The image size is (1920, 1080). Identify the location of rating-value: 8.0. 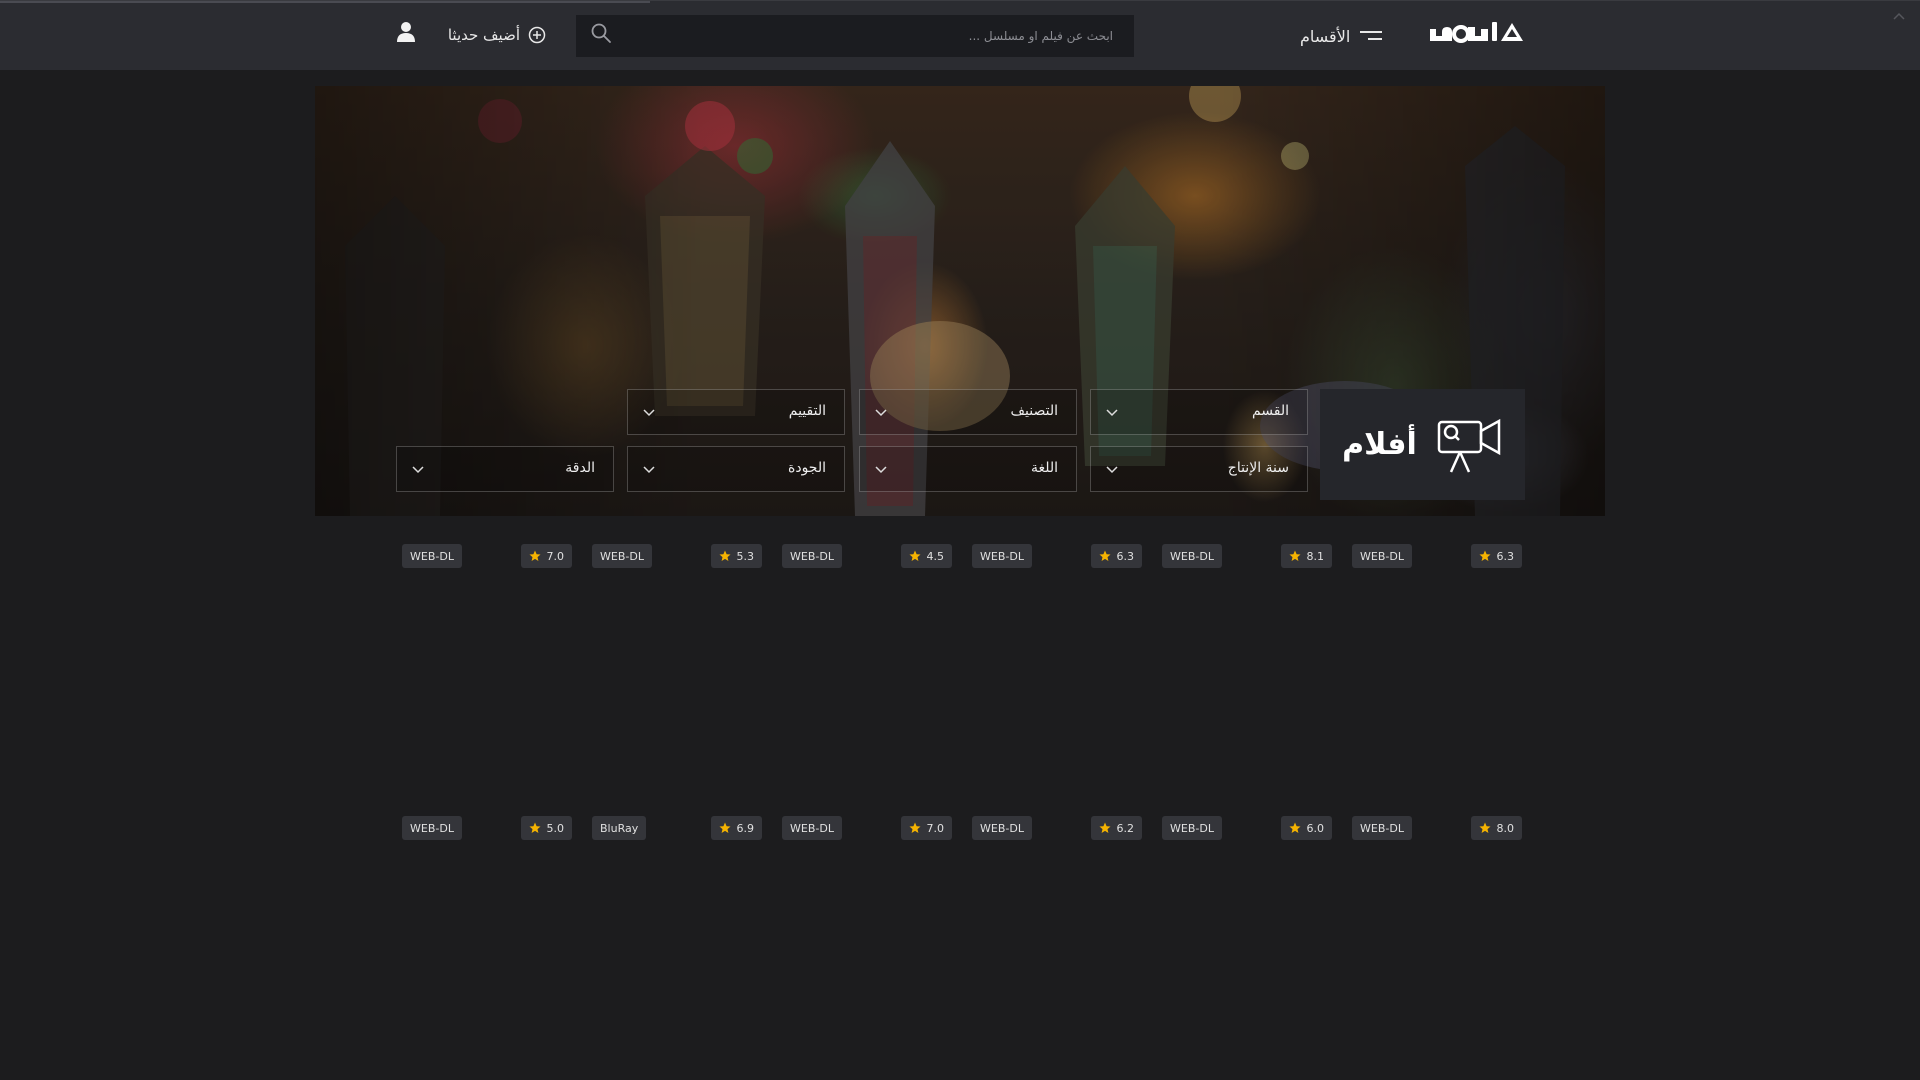
(1505, 828).